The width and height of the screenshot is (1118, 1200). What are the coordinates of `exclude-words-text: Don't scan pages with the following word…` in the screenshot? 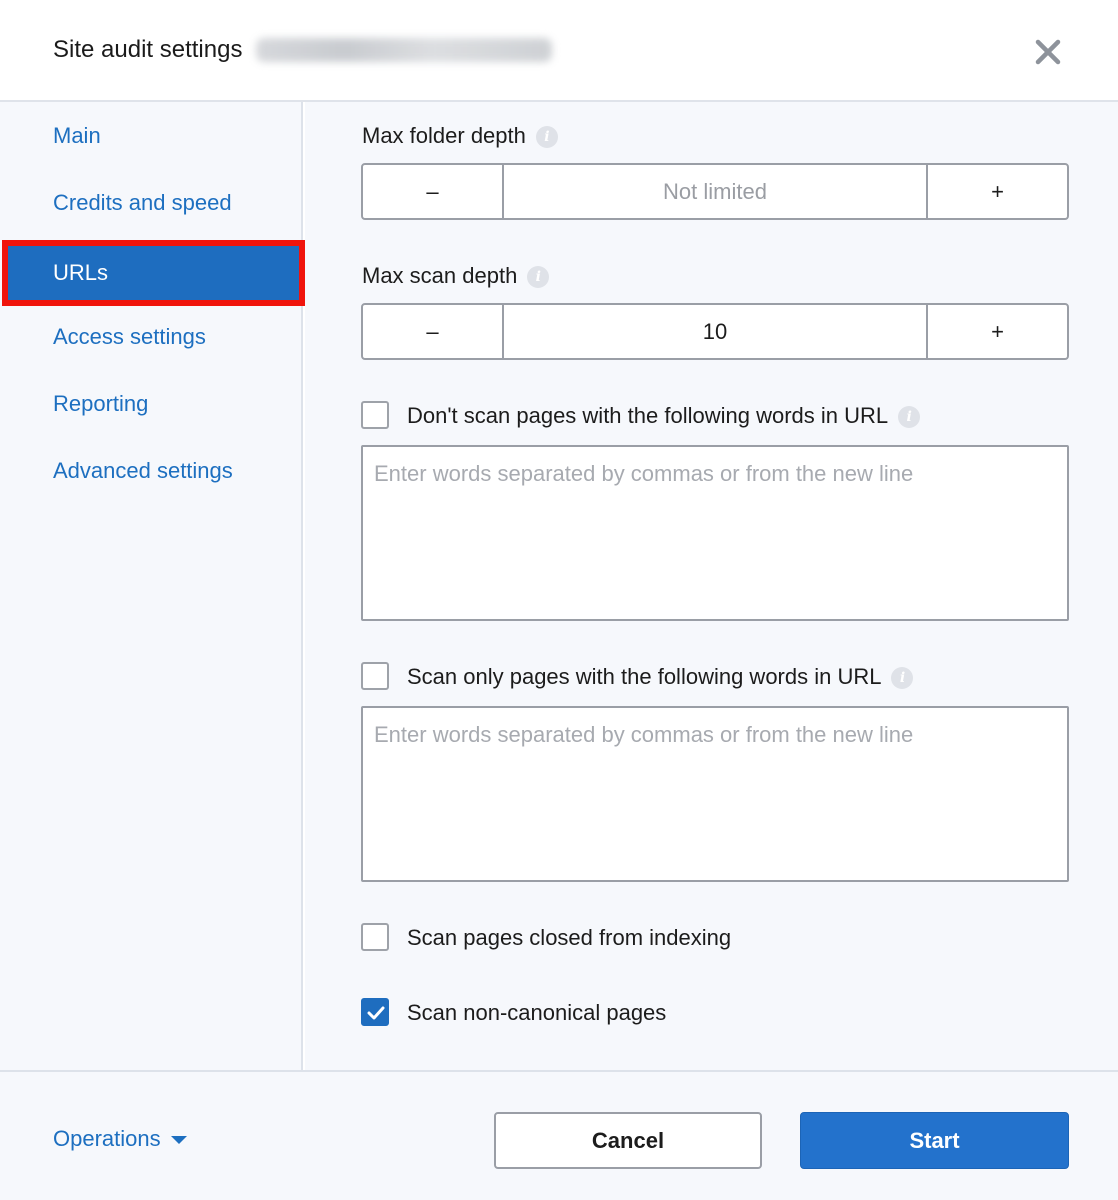 It's located at (648, 415).